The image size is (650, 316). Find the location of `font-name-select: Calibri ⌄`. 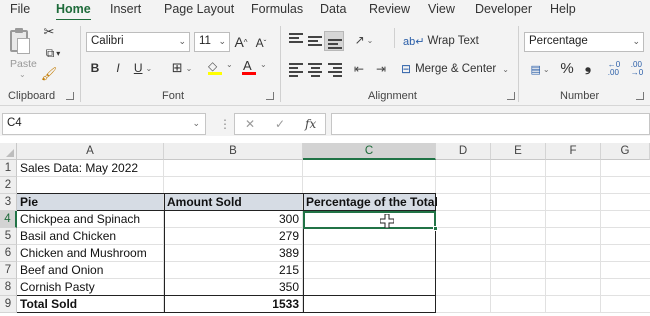

font-name-select: Calibri ⌄ is located at coordinates (138, 42).